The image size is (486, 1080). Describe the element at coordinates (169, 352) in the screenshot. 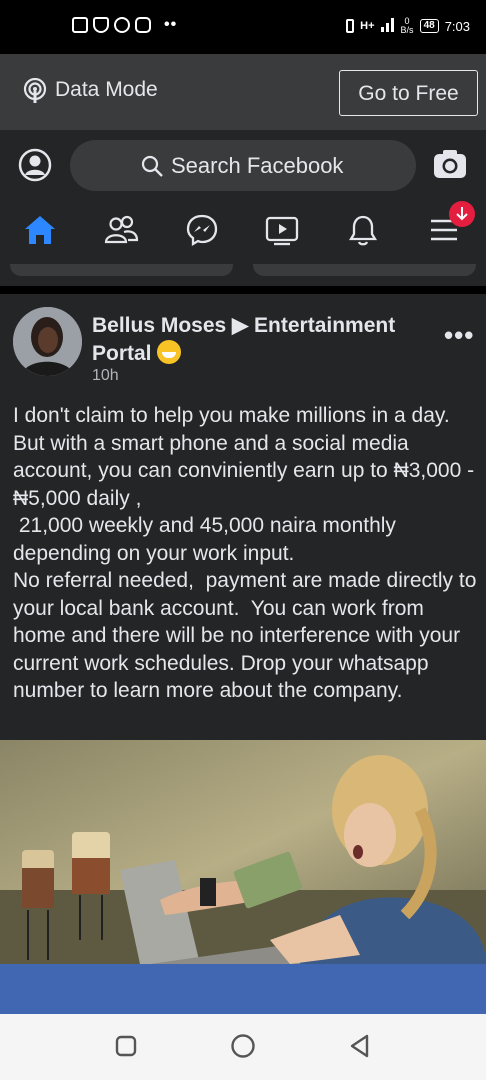

I see `grinning-emoji-icon` at that location.